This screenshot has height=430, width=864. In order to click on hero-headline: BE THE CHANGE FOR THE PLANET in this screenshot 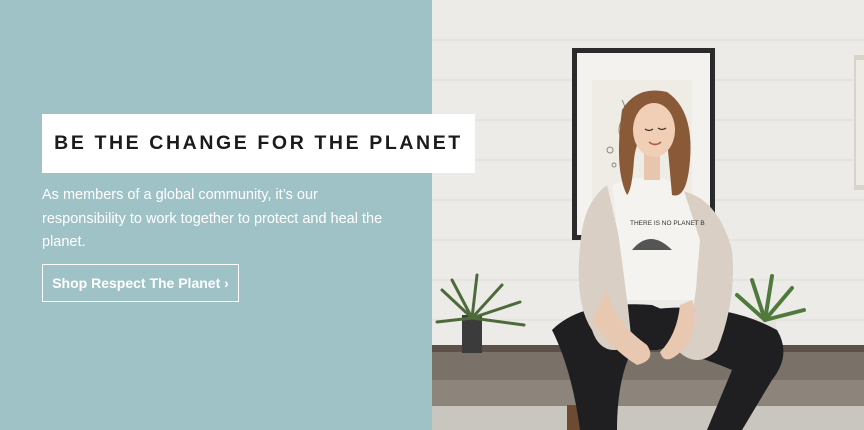, I will do `click(258, 143)`.